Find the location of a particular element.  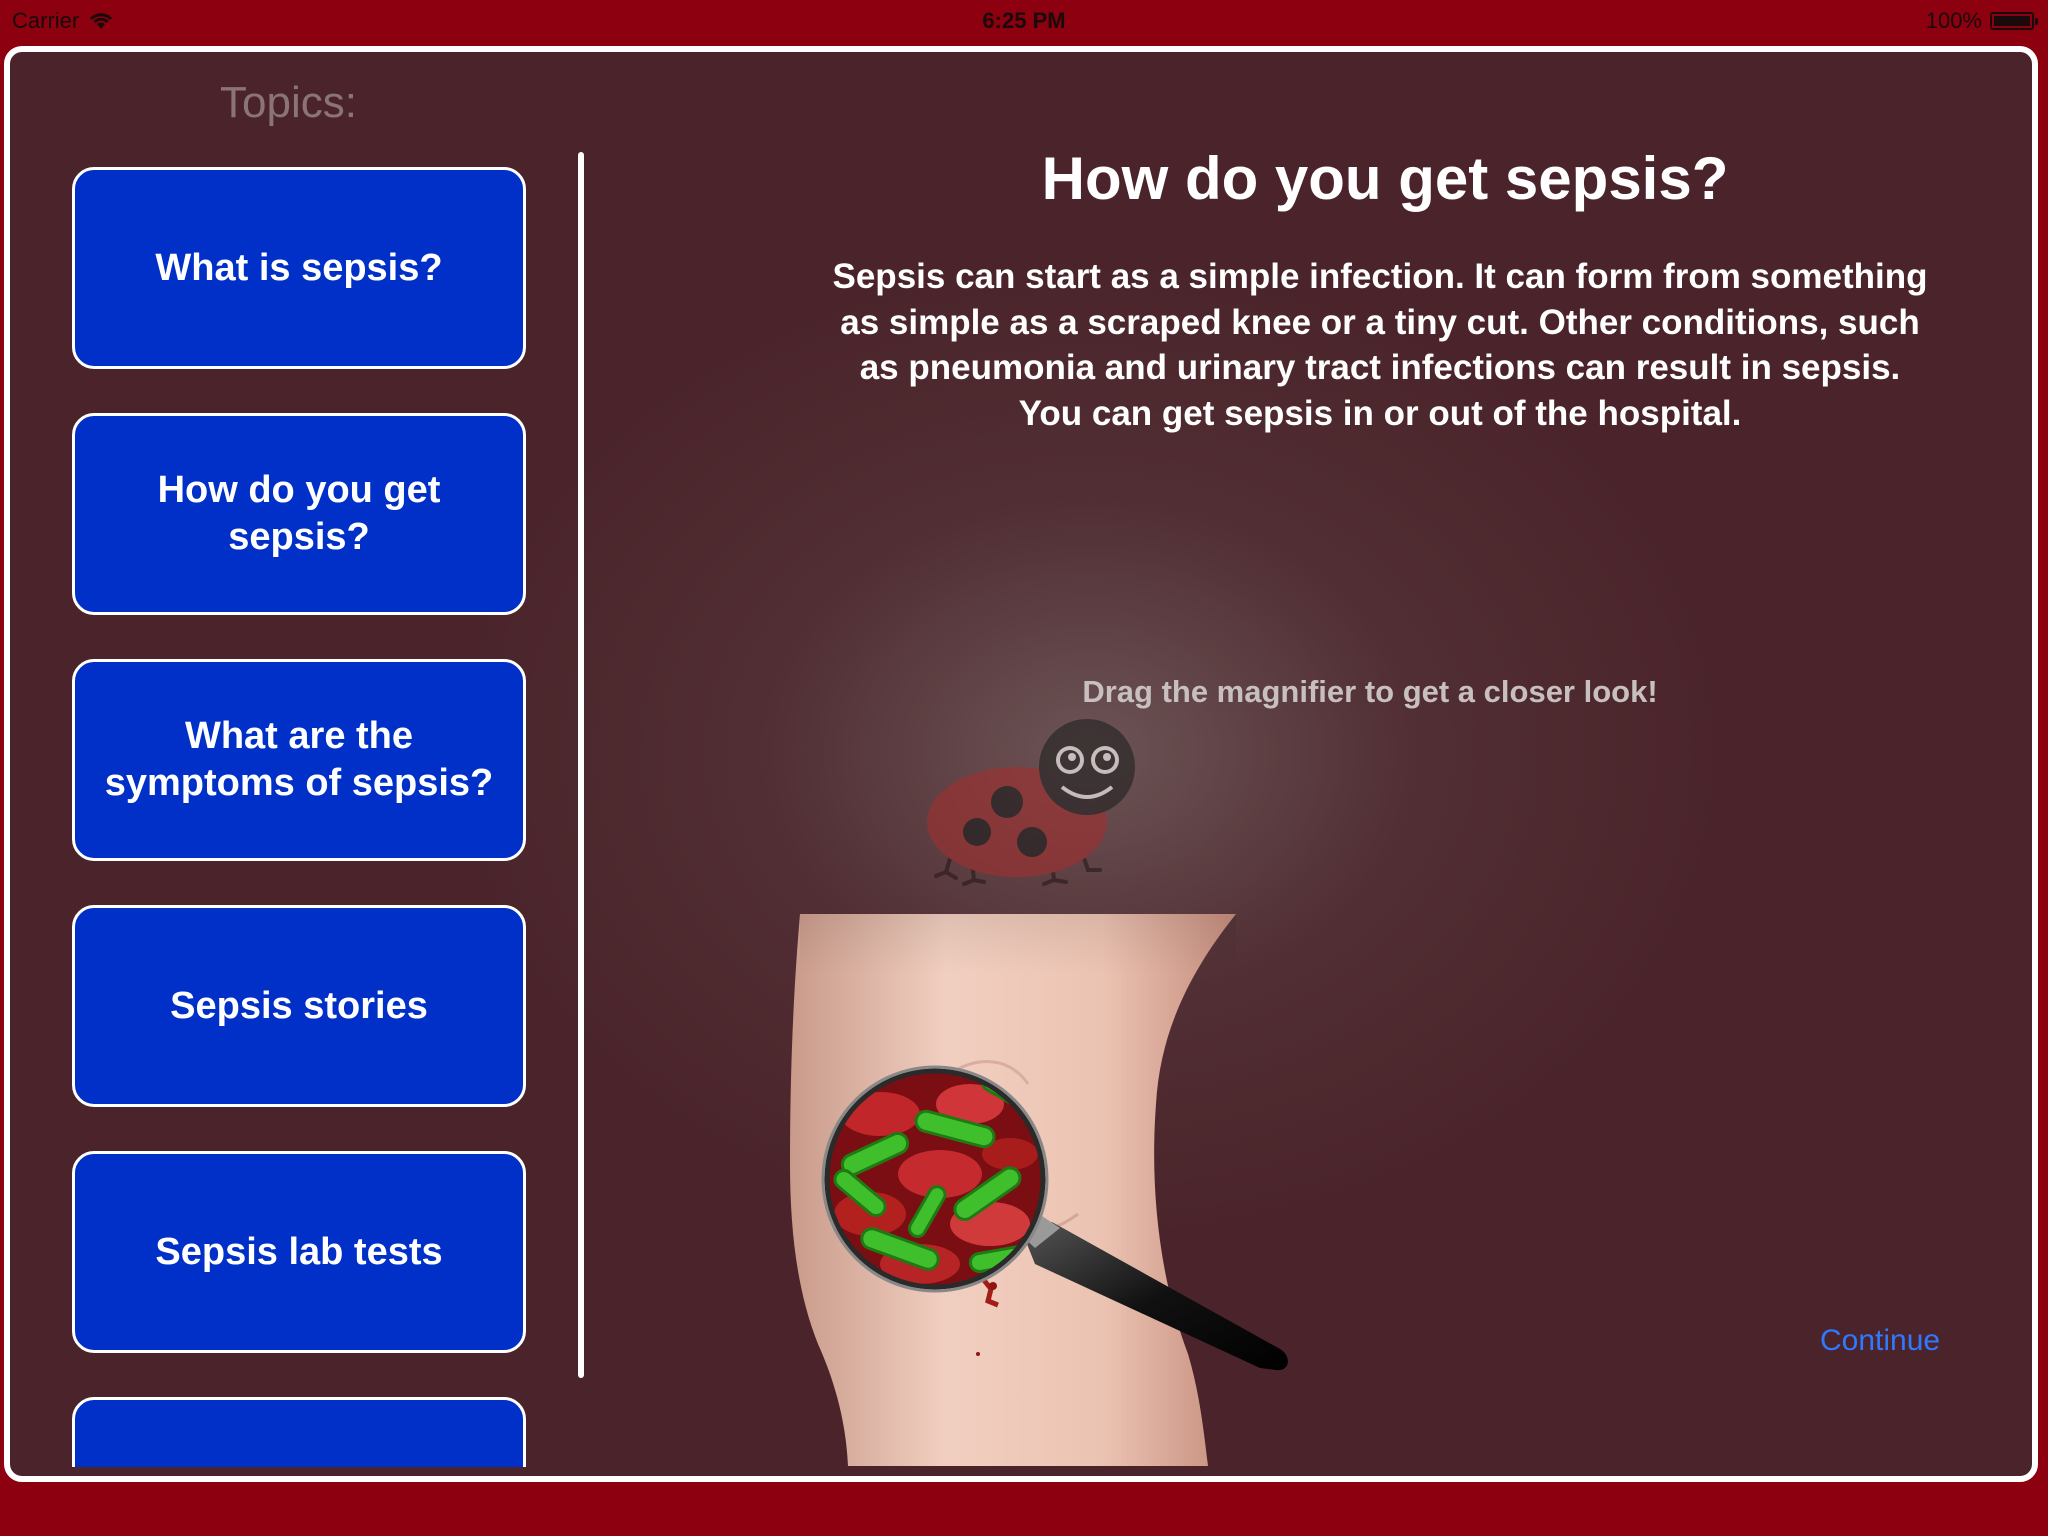

clock: 6:25 PM is located at coordinates (1024, 20).